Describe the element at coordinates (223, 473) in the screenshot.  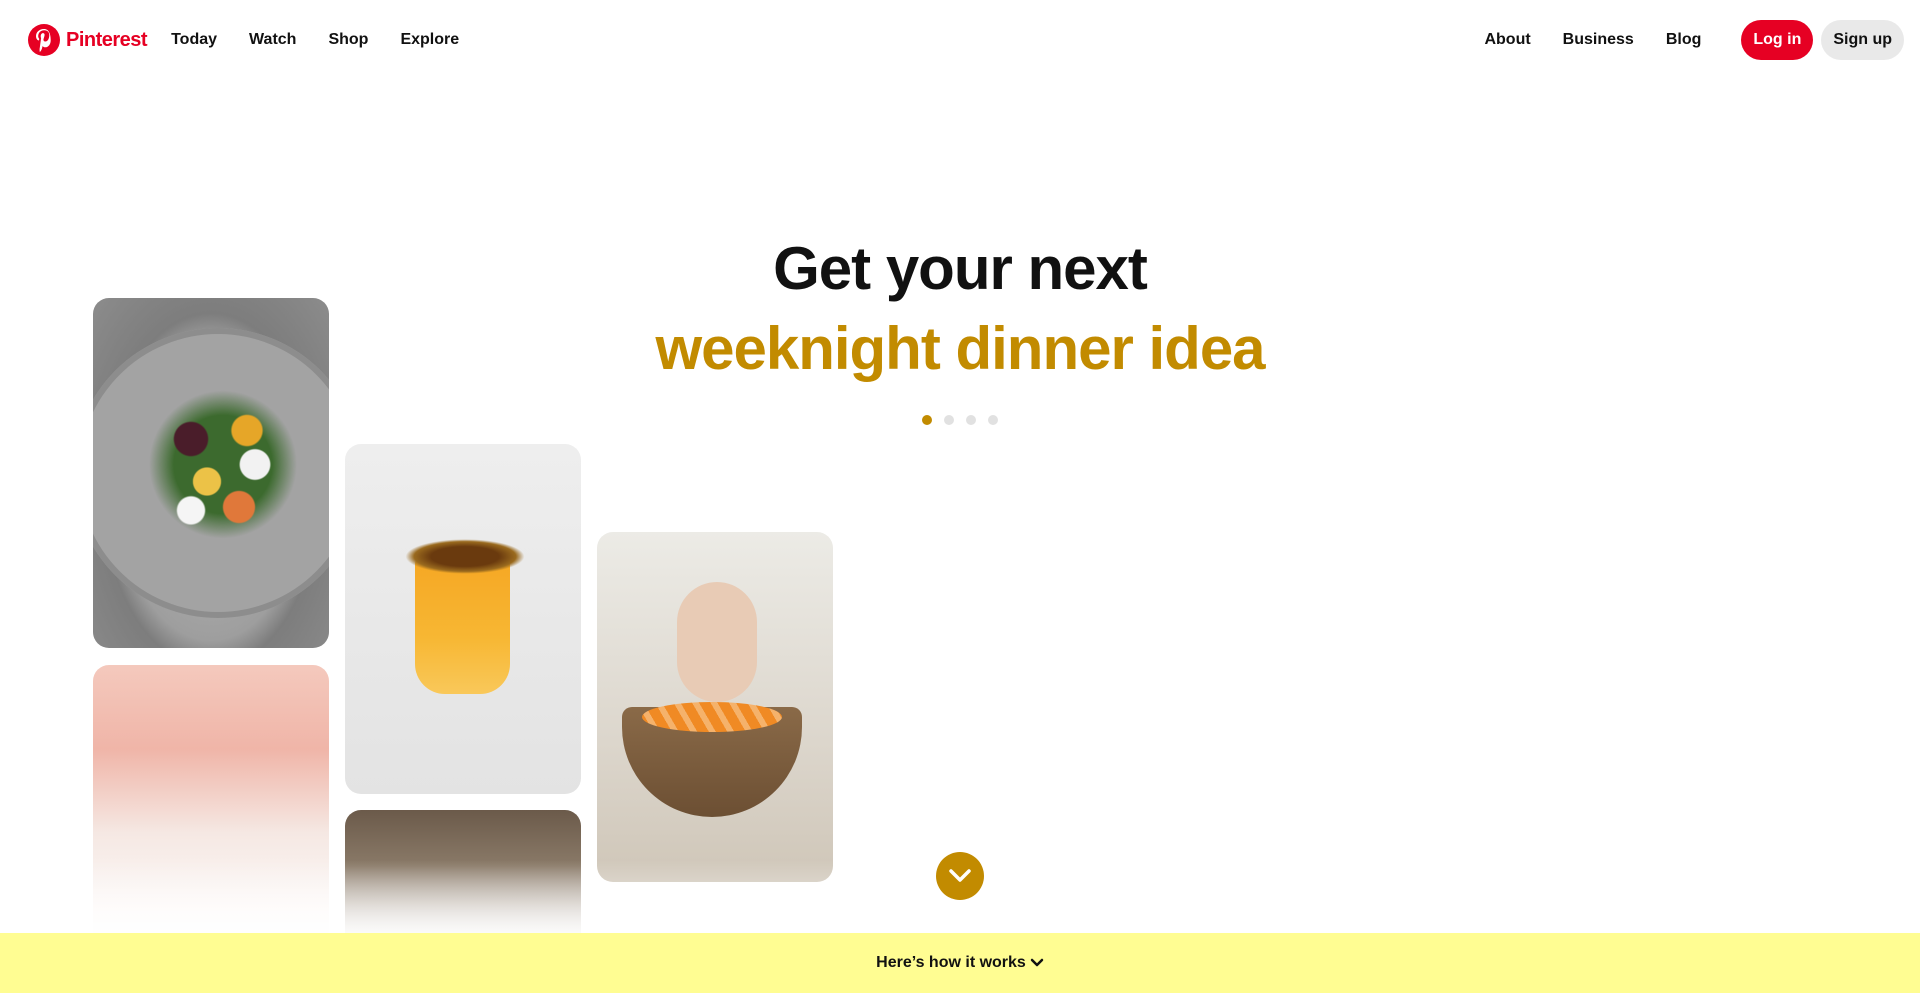
I see `salad-shape` at that location.